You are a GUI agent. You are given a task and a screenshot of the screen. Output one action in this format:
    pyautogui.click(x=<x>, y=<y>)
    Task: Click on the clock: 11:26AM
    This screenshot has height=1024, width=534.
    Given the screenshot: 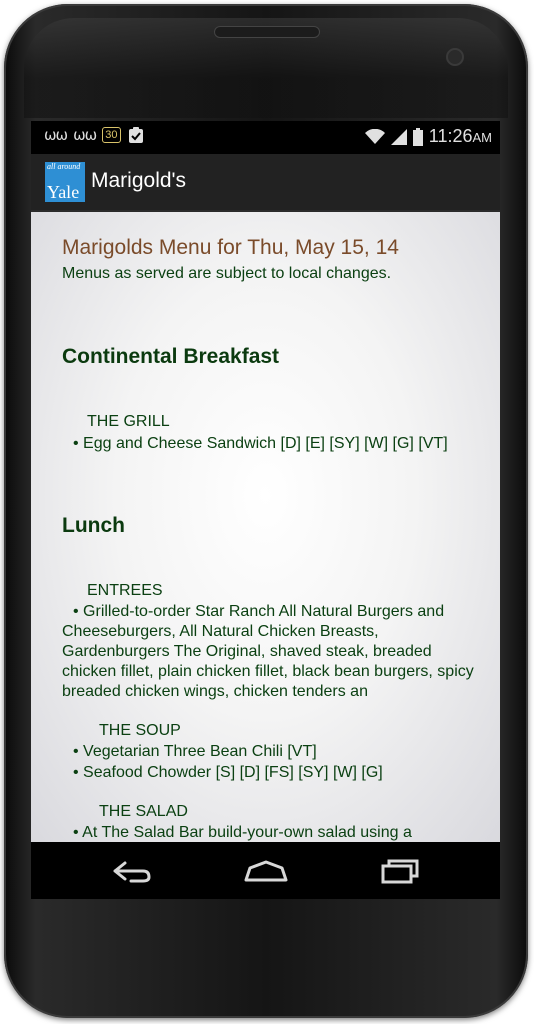 What is the action you would take?
    pyautogui.click(x=460, y=136)
    